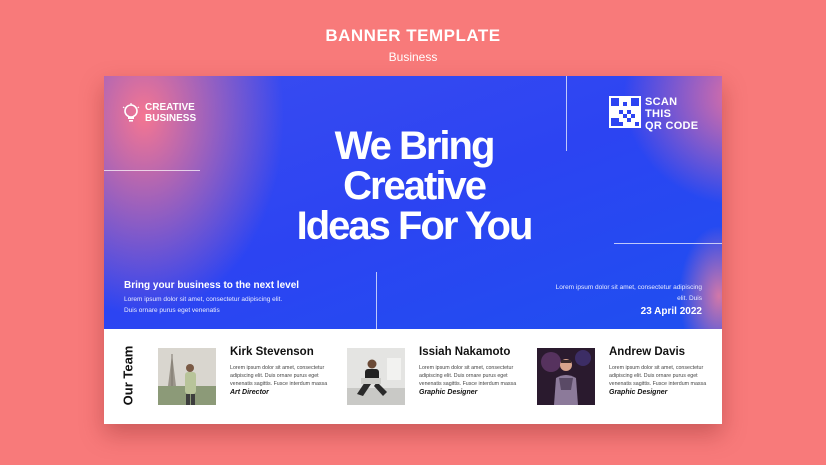  What do you see at coordinates (415, 146) in the screenshot?
I see `headline-line1: We Bring` at bounding box center [415, 146].